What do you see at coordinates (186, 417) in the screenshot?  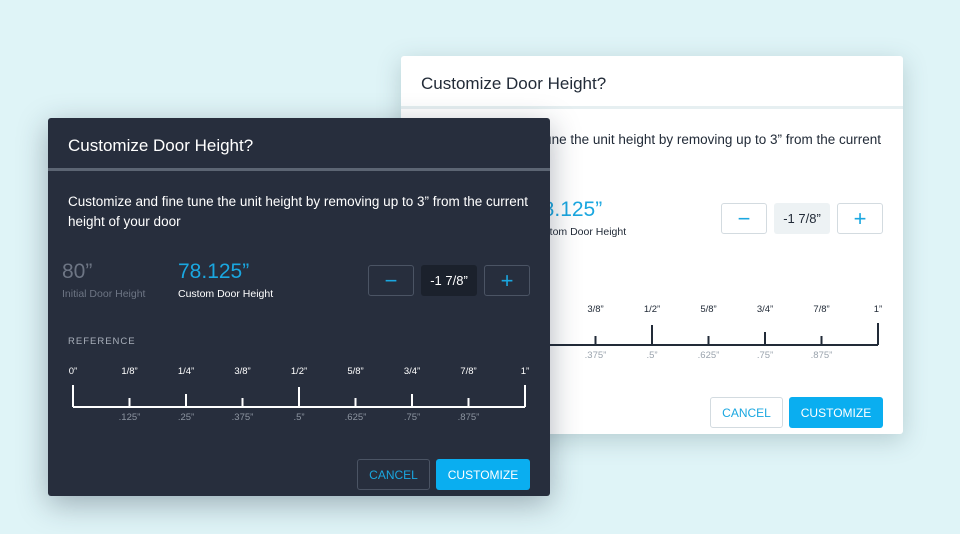 I see `ruler-decimal-label: .25”` at bounding box center [186, 417].